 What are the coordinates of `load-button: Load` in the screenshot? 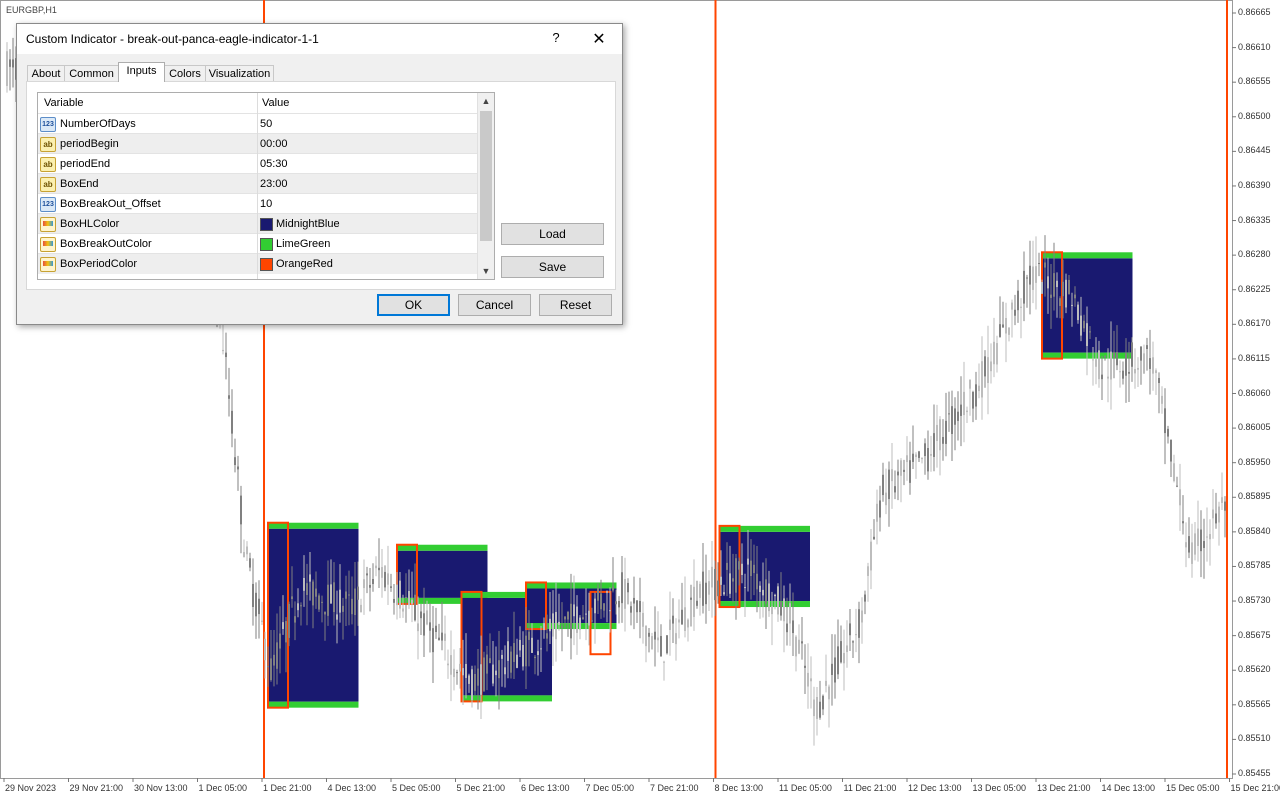 It's located at (552, 234).